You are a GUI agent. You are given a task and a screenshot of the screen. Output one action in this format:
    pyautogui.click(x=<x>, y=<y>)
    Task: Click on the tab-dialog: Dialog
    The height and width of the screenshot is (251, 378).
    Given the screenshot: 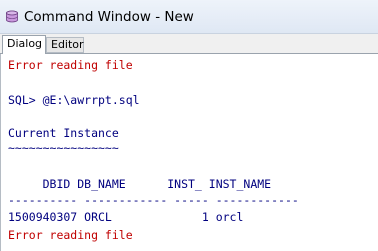 What is the action you would take?
    pyautogui.click(x=24, y=45)
    